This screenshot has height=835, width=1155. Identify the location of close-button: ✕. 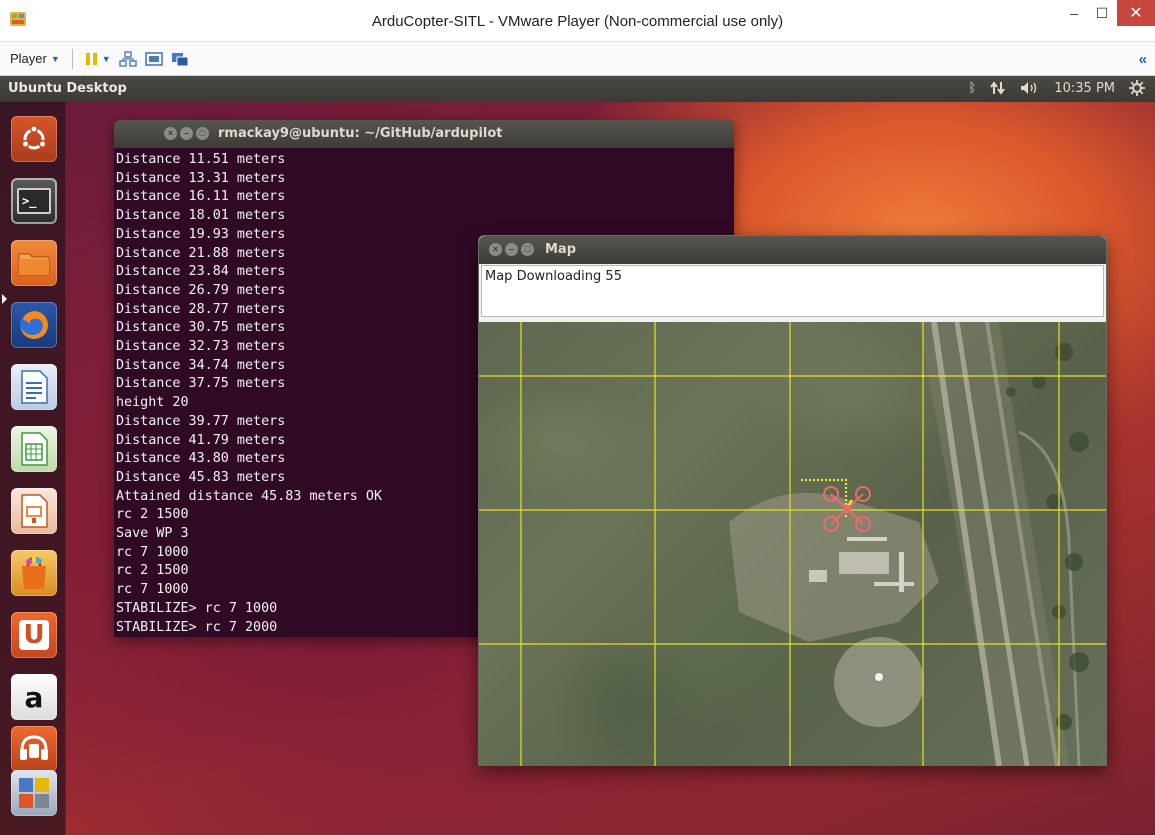
(1136, 13).